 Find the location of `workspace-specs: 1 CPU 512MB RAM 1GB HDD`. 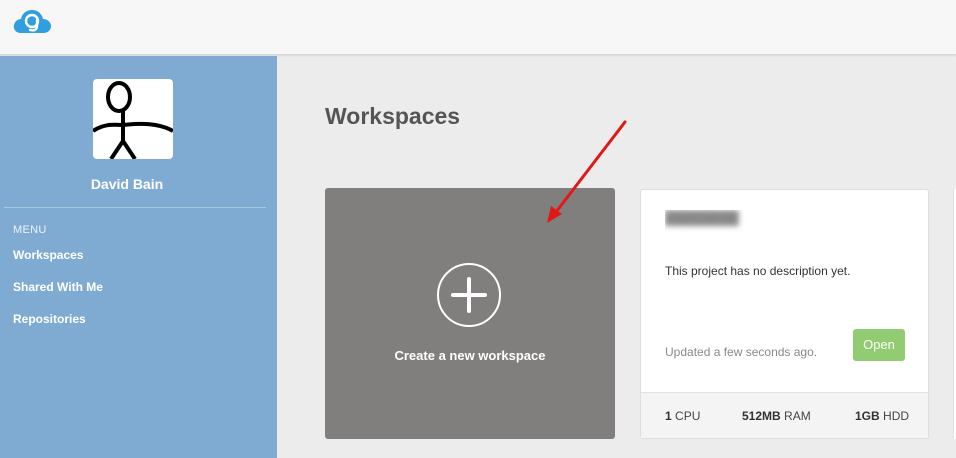

workspace-specs: 1 CPU 512MB RAM 1GB HDD is located at coordinates (784, 415).